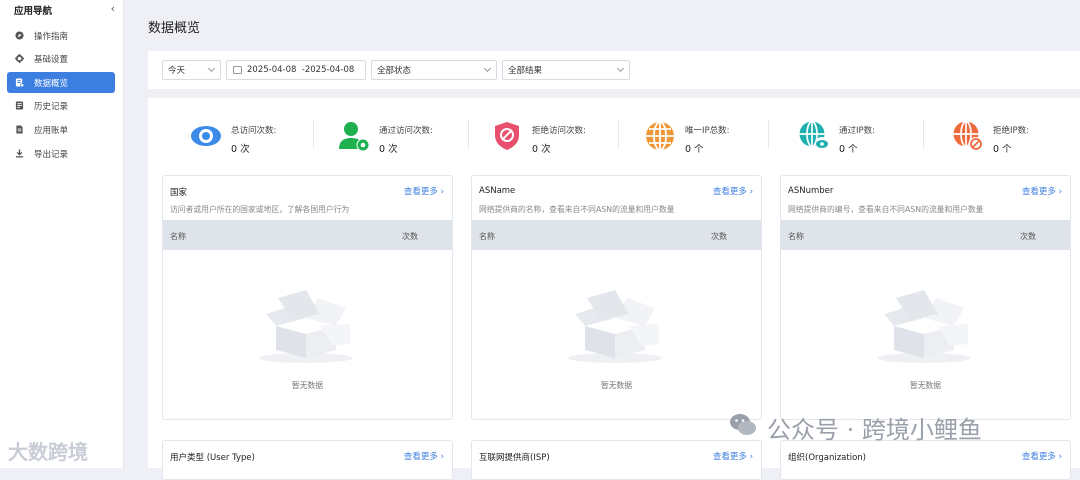 Image resolution: width=1080 pixels, height=480 pixels. Describe the element at coordinates (814, 135) in the screenshot. I see `globe-eye-icon` at that location.